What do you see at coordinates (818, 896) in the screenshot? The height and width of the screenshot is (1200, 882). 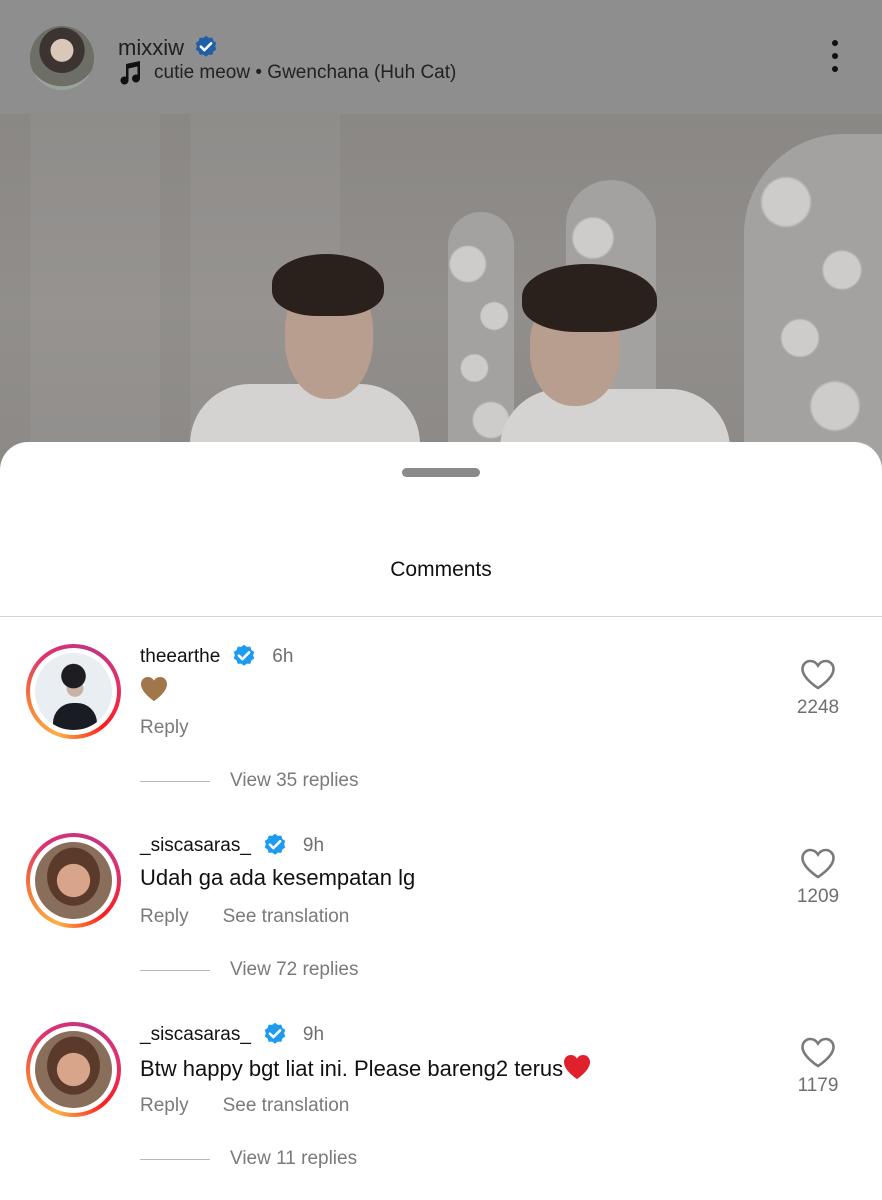 I see `like-count: 1209` at bounding box center [818, 896].